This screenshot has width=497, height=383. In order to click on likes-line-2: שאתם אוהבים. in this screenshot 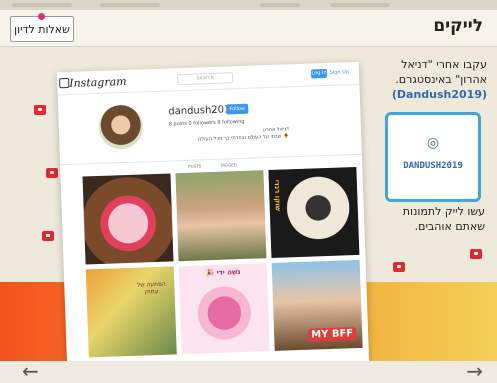, I will do `click(449, 226)`.